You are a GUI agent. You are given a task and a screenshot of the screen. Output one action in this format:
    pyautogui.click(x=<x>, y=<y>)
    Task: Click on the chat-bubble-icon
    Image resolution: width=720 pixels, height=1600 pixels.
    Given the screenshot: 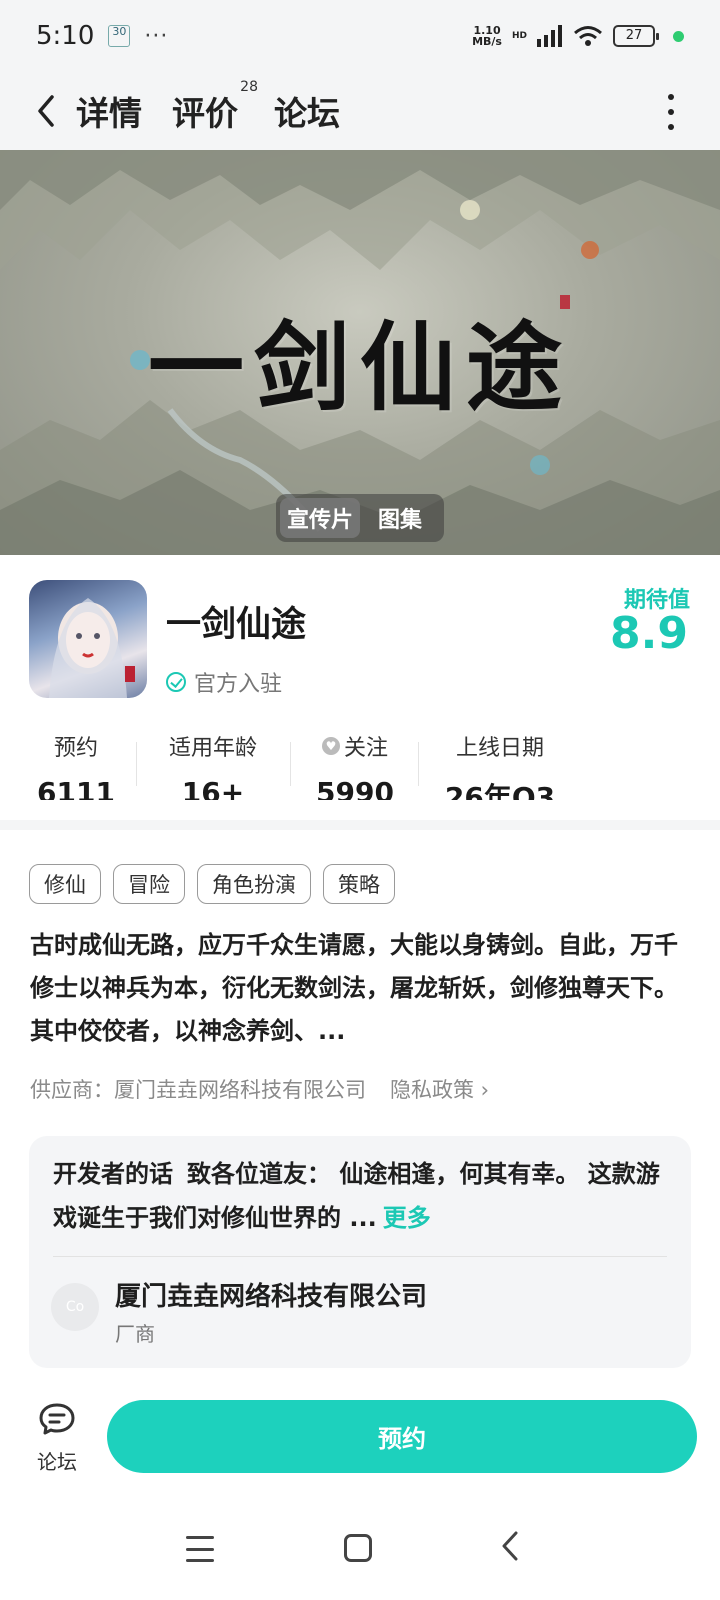 What is the action you would take?
    pyautogui.click(x=57, y=1419)
    